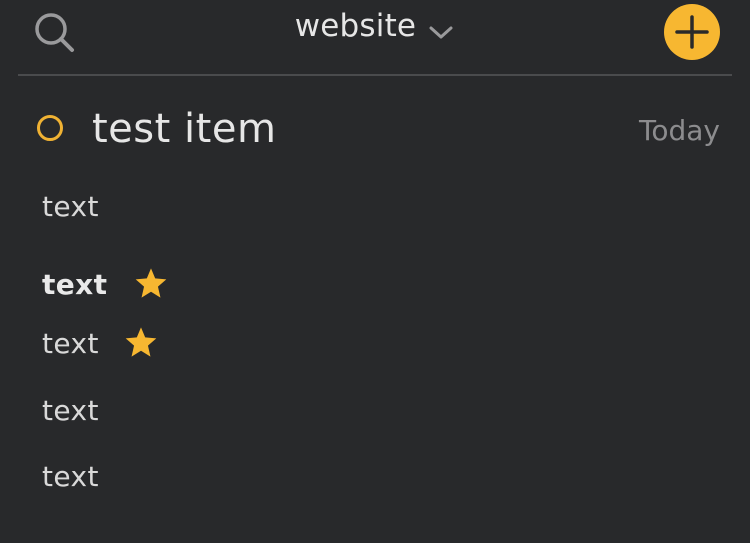 Image resolution: width=750 pixels, height=543 pixels. I want to click on header-divider, so click(375, 75).